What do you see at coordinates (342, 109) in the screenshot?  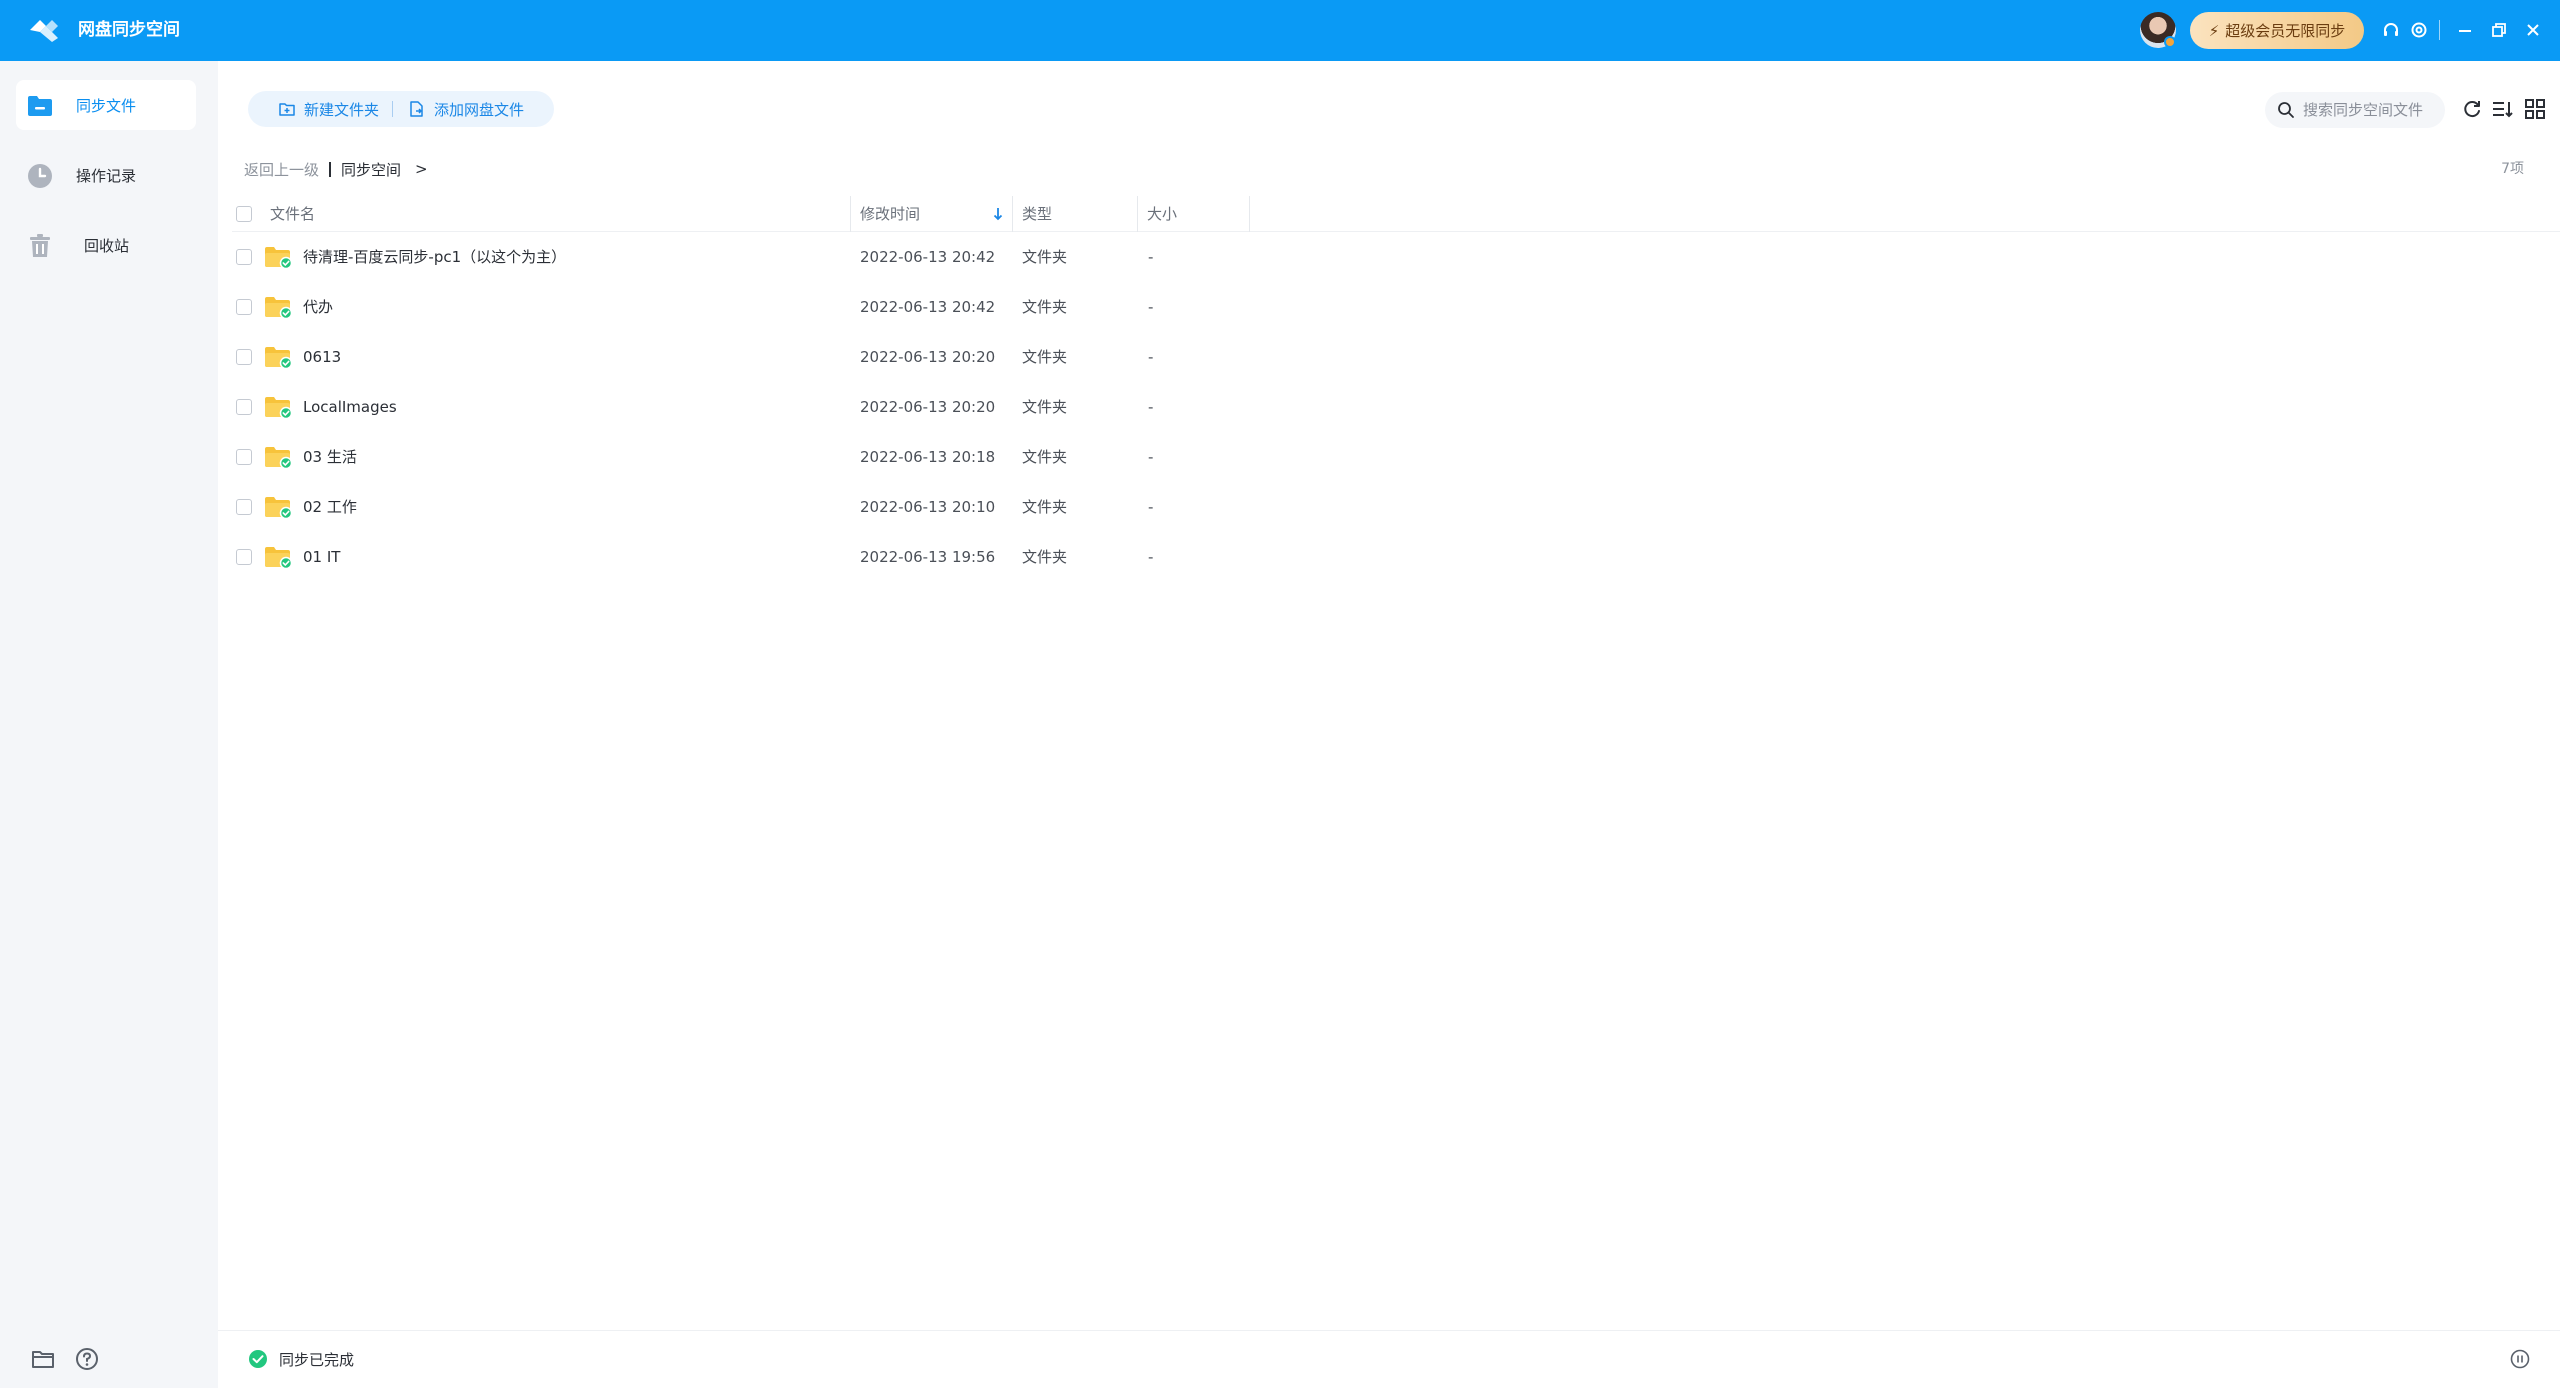 I see `new-folder-label: 新建文件夹` at bounding box center [342, 109].